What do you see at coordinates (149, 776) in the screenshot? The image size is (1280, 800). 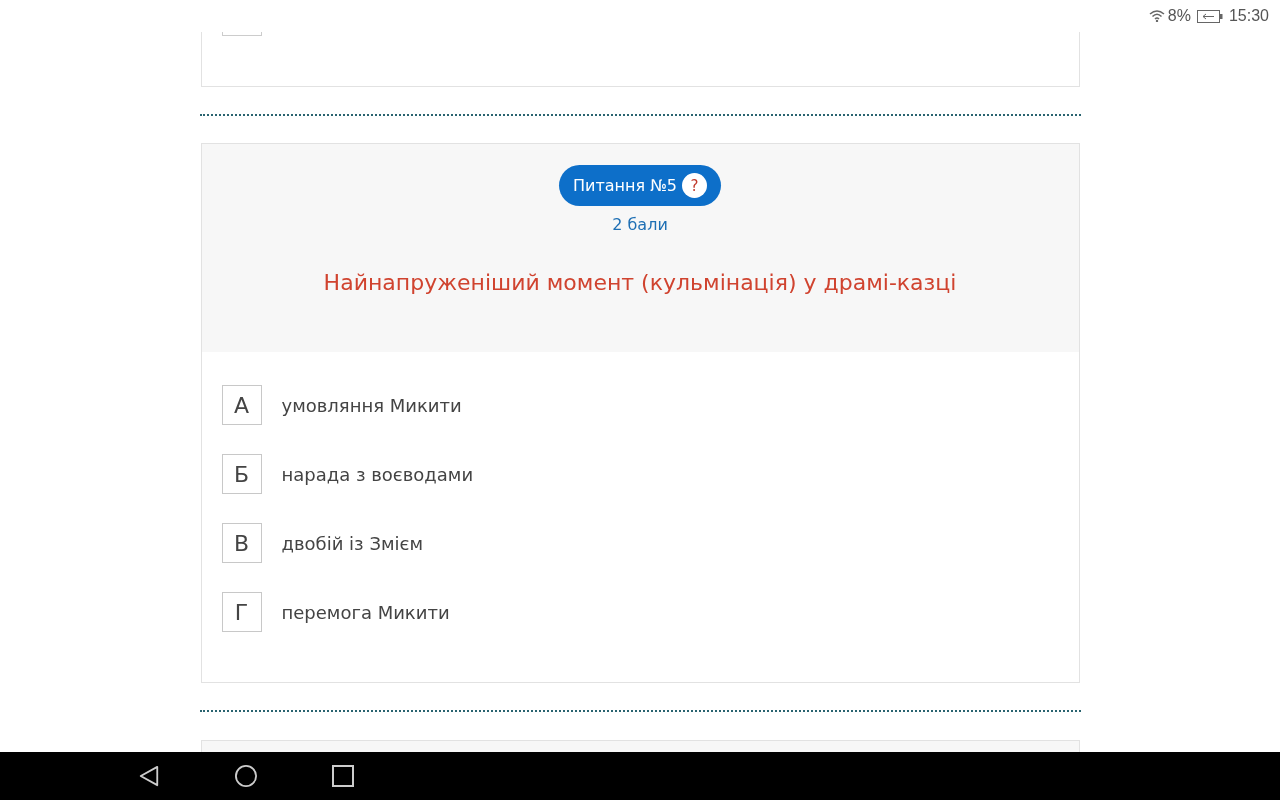 I see `back-icon` at bounding box center [149, 776].